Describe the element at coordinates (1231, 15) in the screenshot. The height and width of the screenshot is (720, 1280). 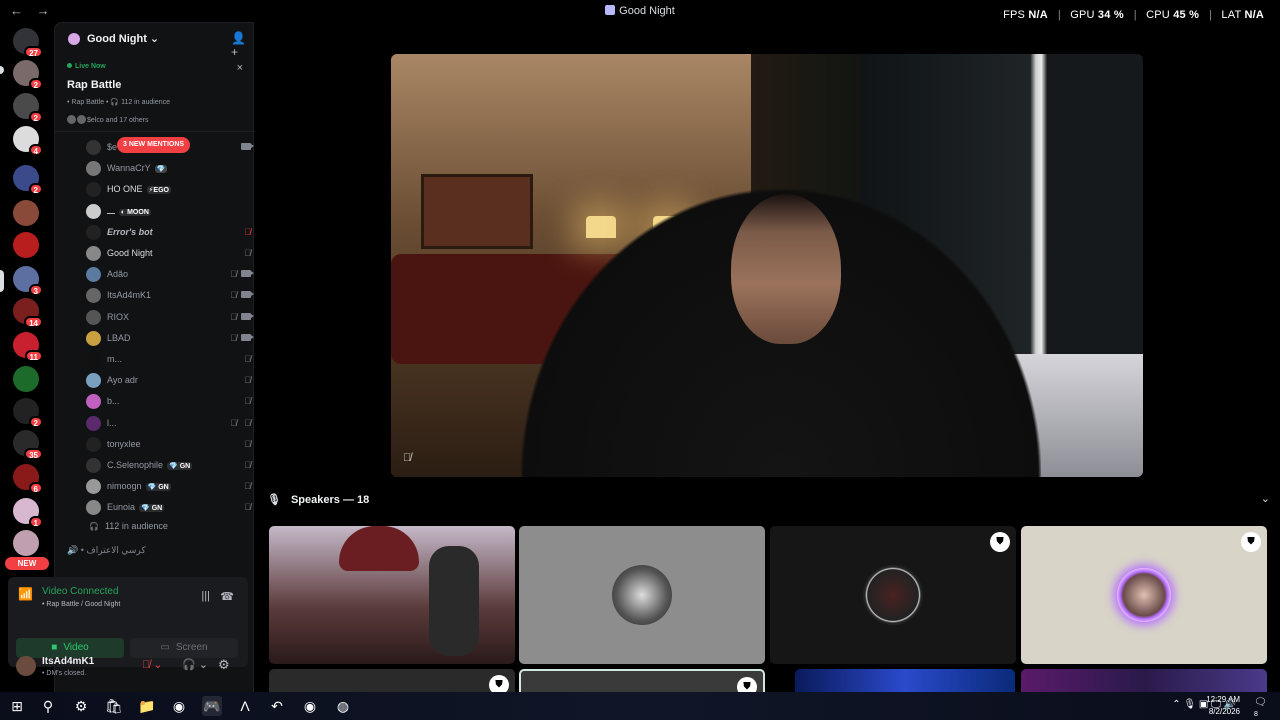
I see `lat-label: LAT` at that location.